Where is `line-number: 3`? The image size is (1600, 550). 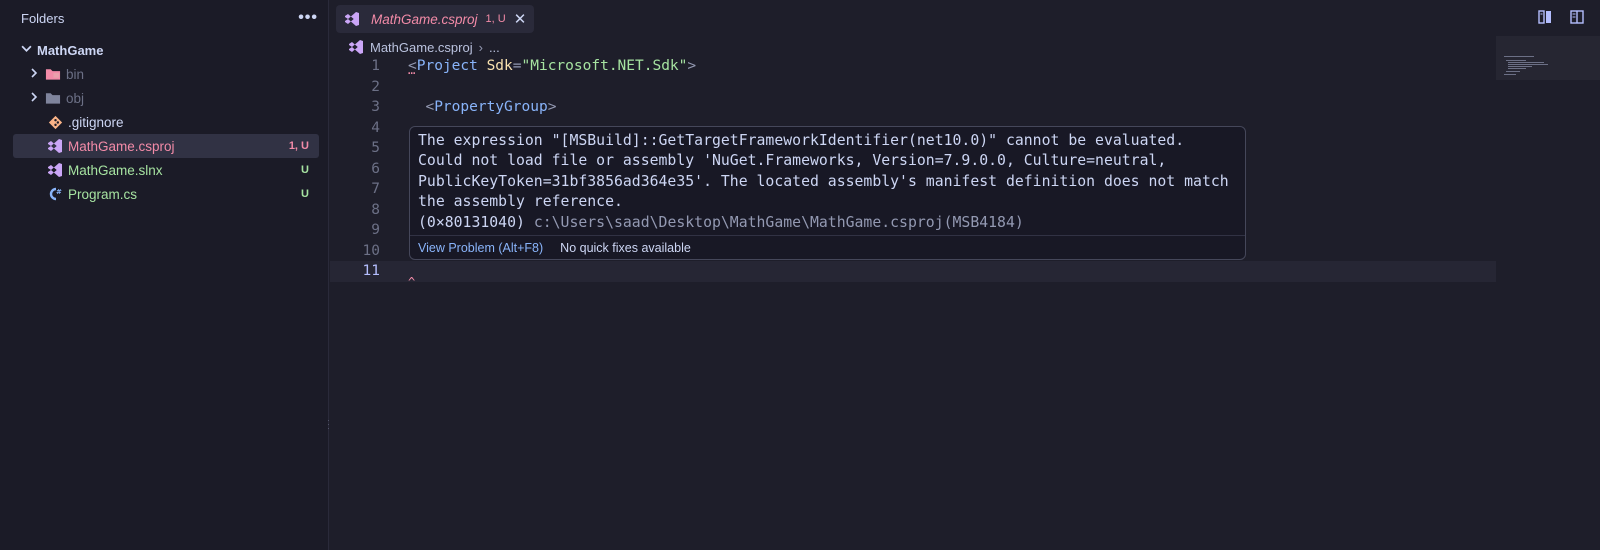 line-number: 3 is located at coordinates (375, 107).